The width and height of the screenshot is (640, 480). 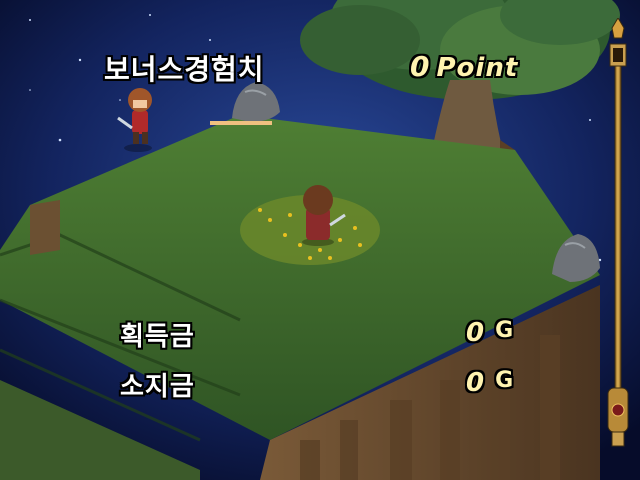 What do you see at coordinates (420, 66) in the screenshot?
I see `bonus-exp-number: 0` at bounding box center [420, 66].